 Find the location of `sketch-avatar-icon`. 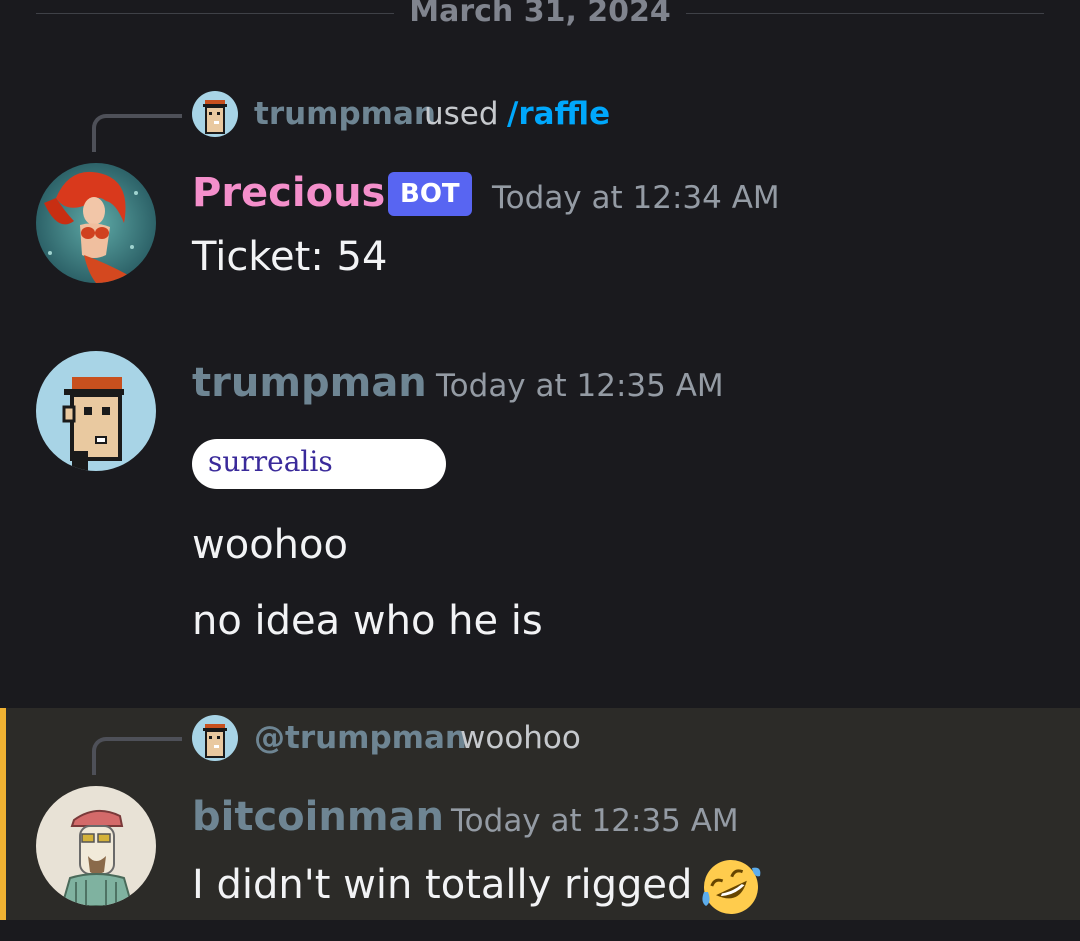

sketch-avatar-icon is located at coordinates (96, 846).